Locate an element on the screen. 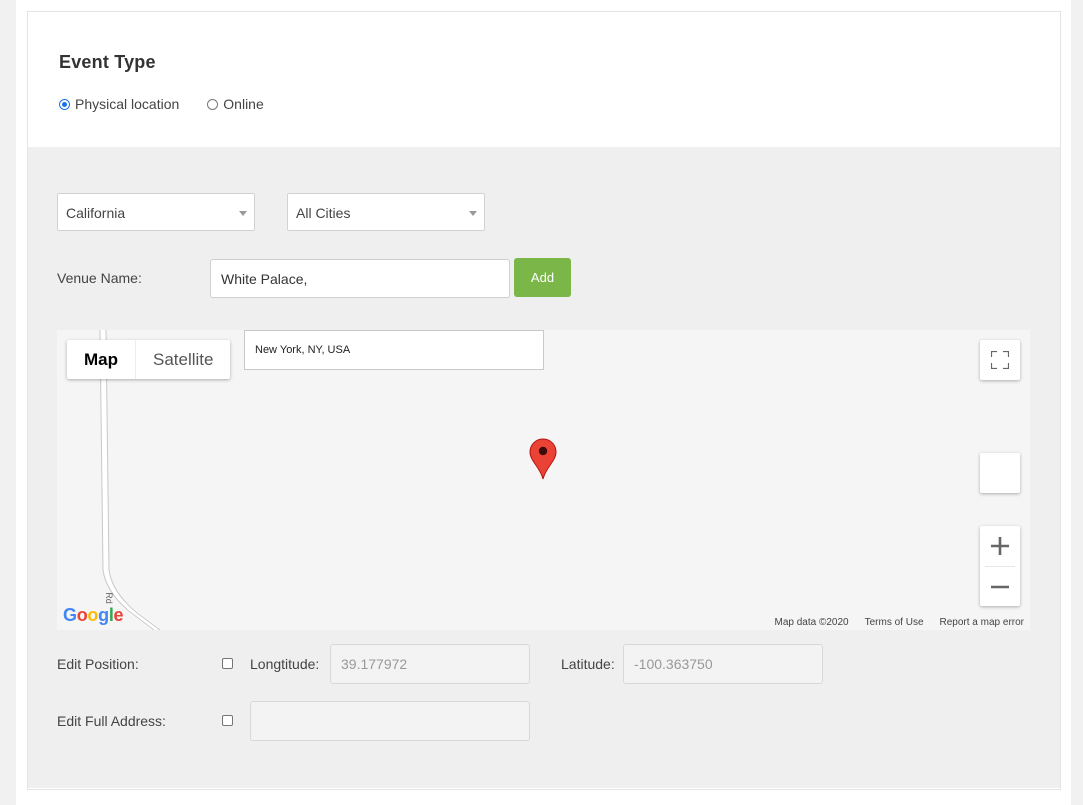 This screenshot has width=1083, height=805. event-type-options: Physical location Online is located at coordinates (175, 104).